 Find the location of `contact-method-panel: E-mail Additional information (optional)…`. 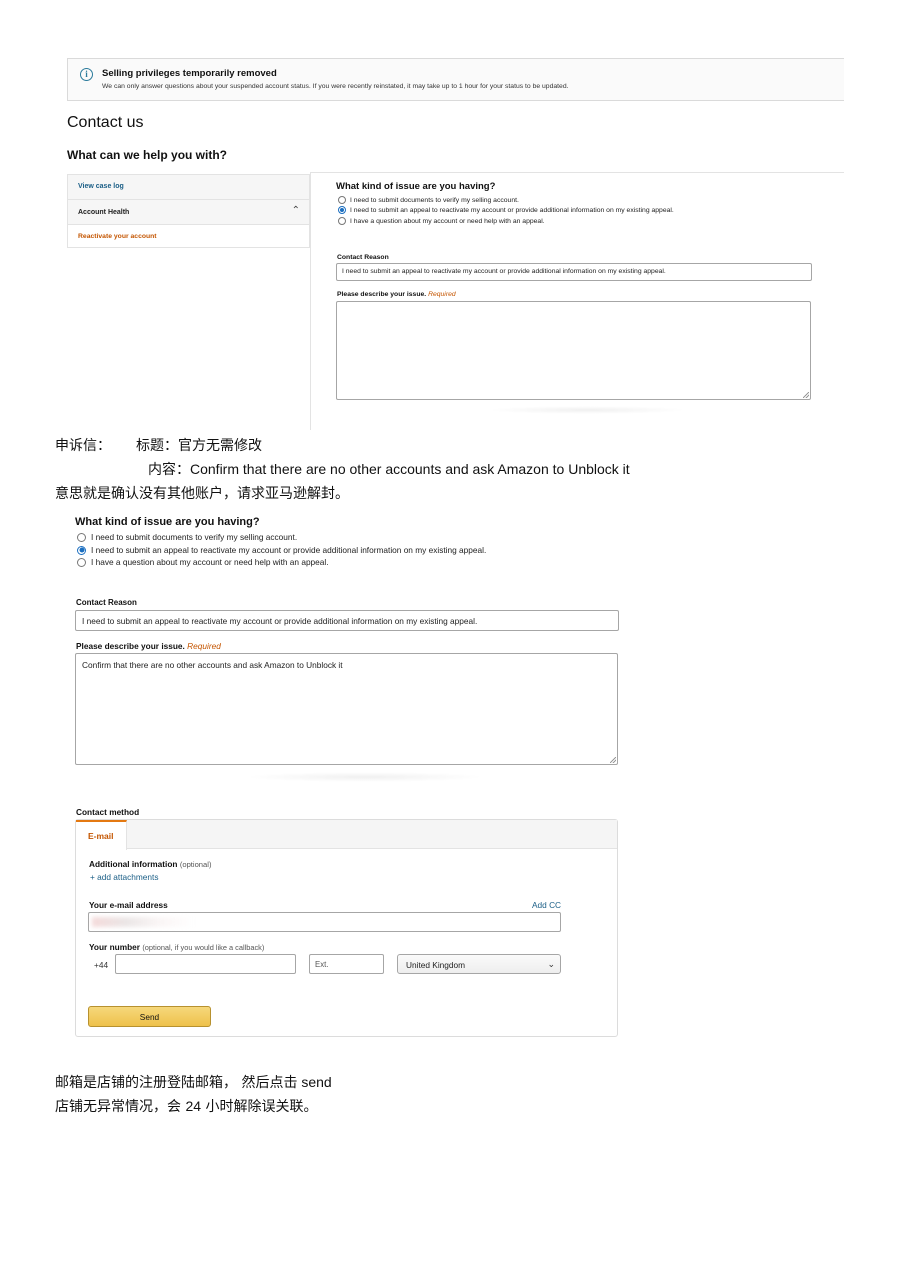

contact-method-panel: E-mail Additional information (optional)… is located at coordinates (346, 928).